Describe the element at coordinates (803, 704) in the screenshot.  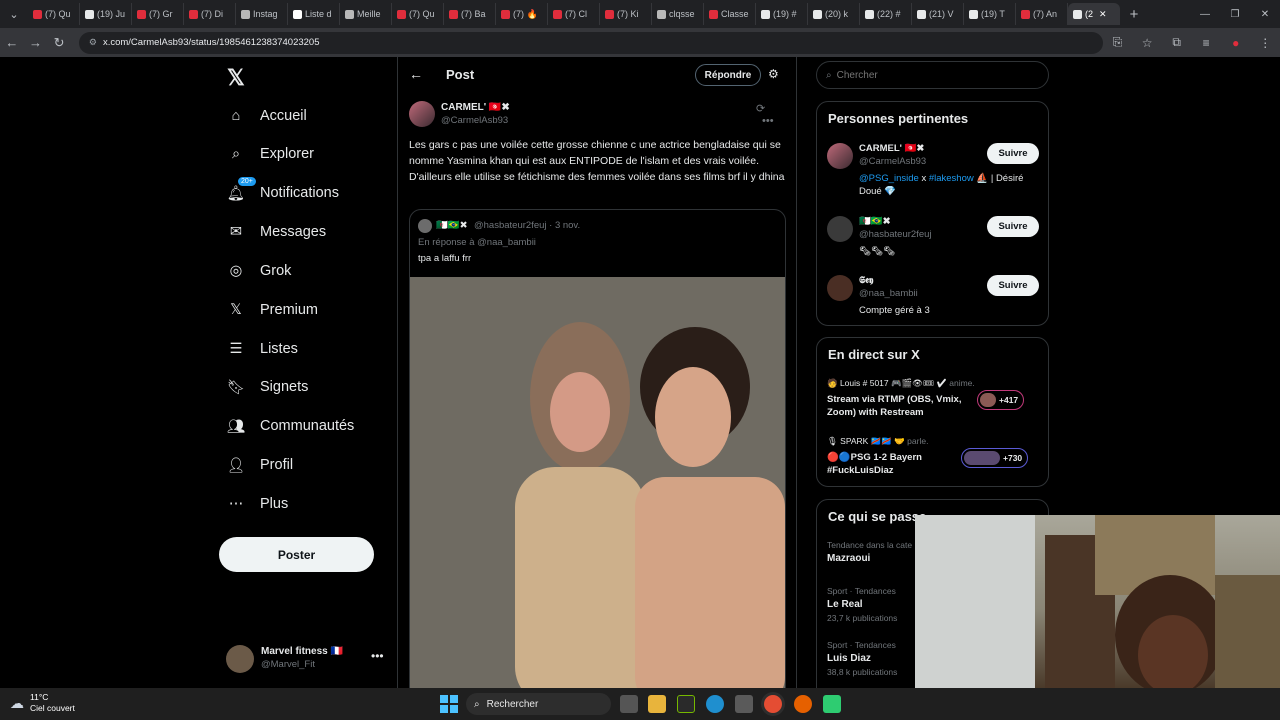
I see `firefox-icon` at that location.